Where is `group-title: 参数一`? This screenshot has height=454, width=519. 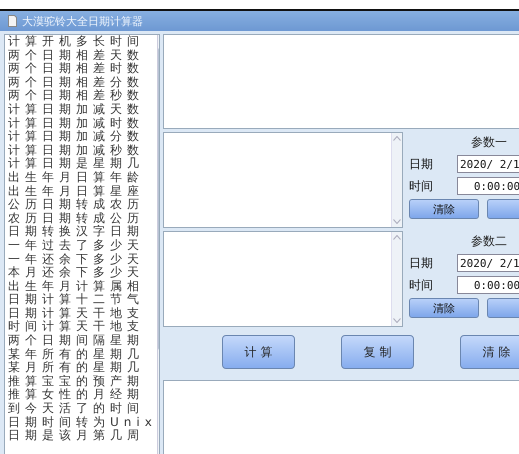
group-title: 参数一 is located at coordinates (489, 142).